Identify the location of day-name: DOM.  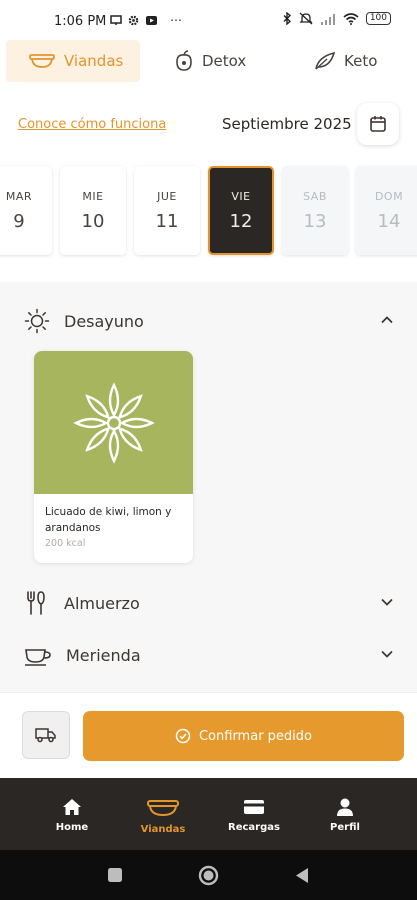
(389, 196).